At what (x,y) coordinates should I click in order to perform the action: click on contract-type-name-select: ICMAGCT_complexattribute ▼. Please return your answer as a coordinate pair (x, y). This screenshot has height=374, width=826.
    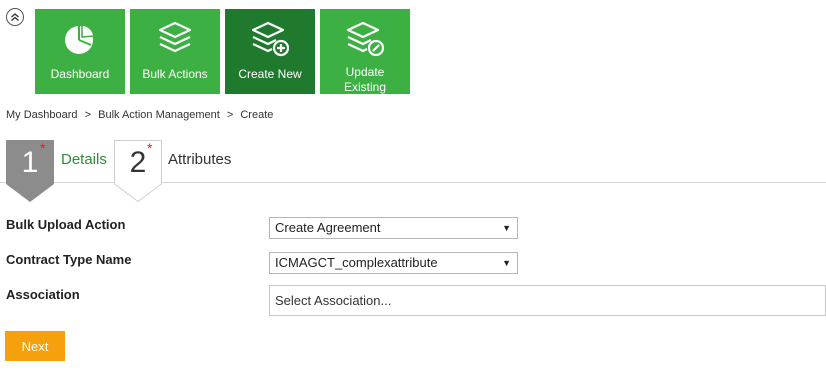
    Looking at the image, I should click on (393, 263).